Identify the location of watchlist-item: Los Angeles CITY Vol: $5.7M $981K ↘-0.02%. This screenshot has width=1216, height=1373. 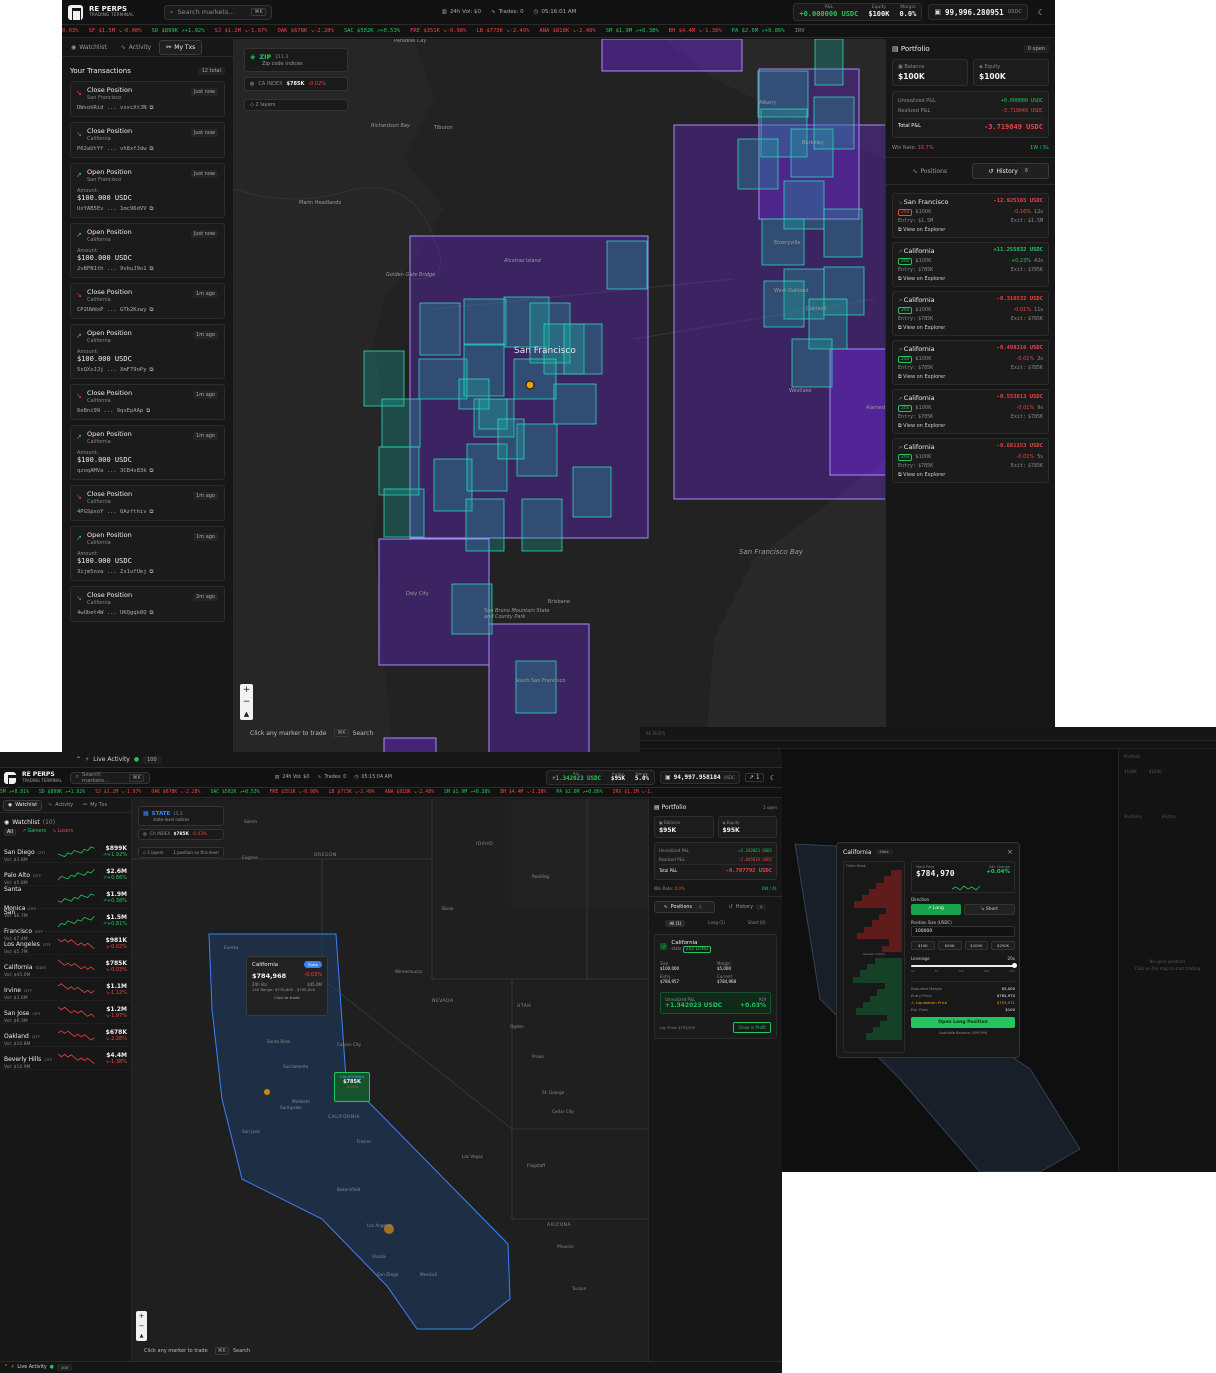
(65, 943).